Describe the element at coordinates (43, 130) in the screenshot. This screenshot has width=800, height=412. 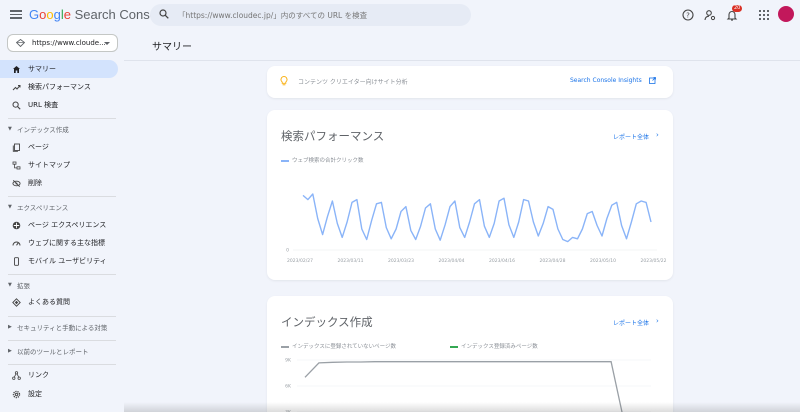
I see `section-label: インデックス作成` at that location.